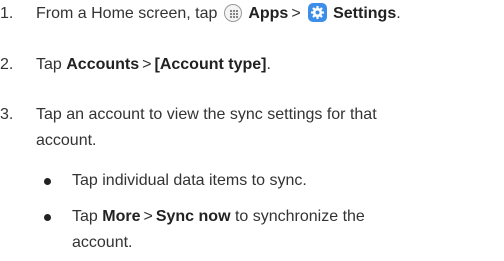  Describe the element at coordinates (127, 13) in the screenshot. I see `step-1-text: From a Home screen, tap` at that location.